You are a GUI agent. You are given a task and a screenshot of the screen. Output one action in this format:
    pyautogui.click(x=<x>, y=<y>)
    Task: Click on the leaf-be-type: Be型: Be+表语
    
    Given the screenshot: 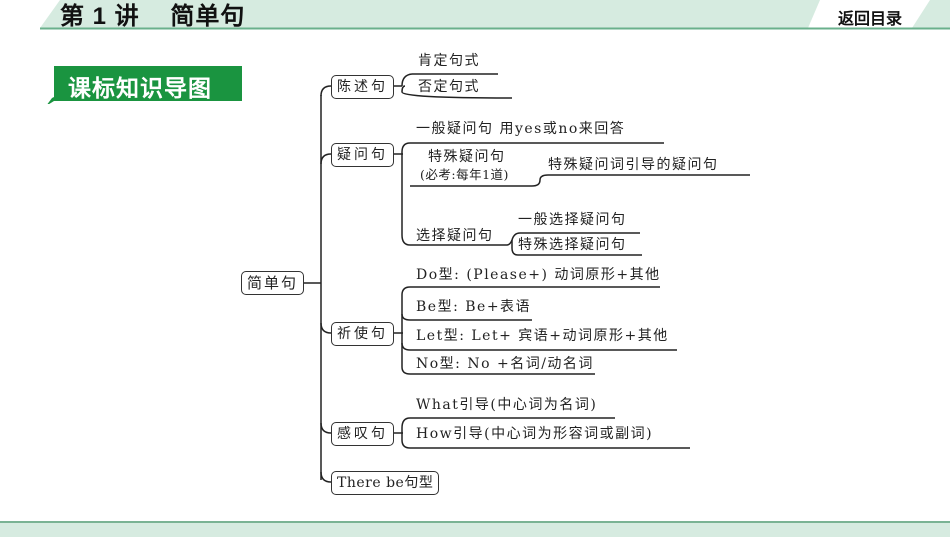 What is the action you would take?
    pyautogui.click(x=474, y=307)
    